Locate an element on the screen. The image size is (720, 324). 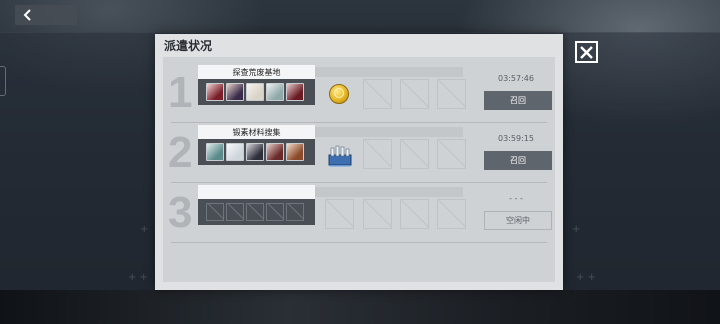
background-side-tab is located at coordinates (3, 81).